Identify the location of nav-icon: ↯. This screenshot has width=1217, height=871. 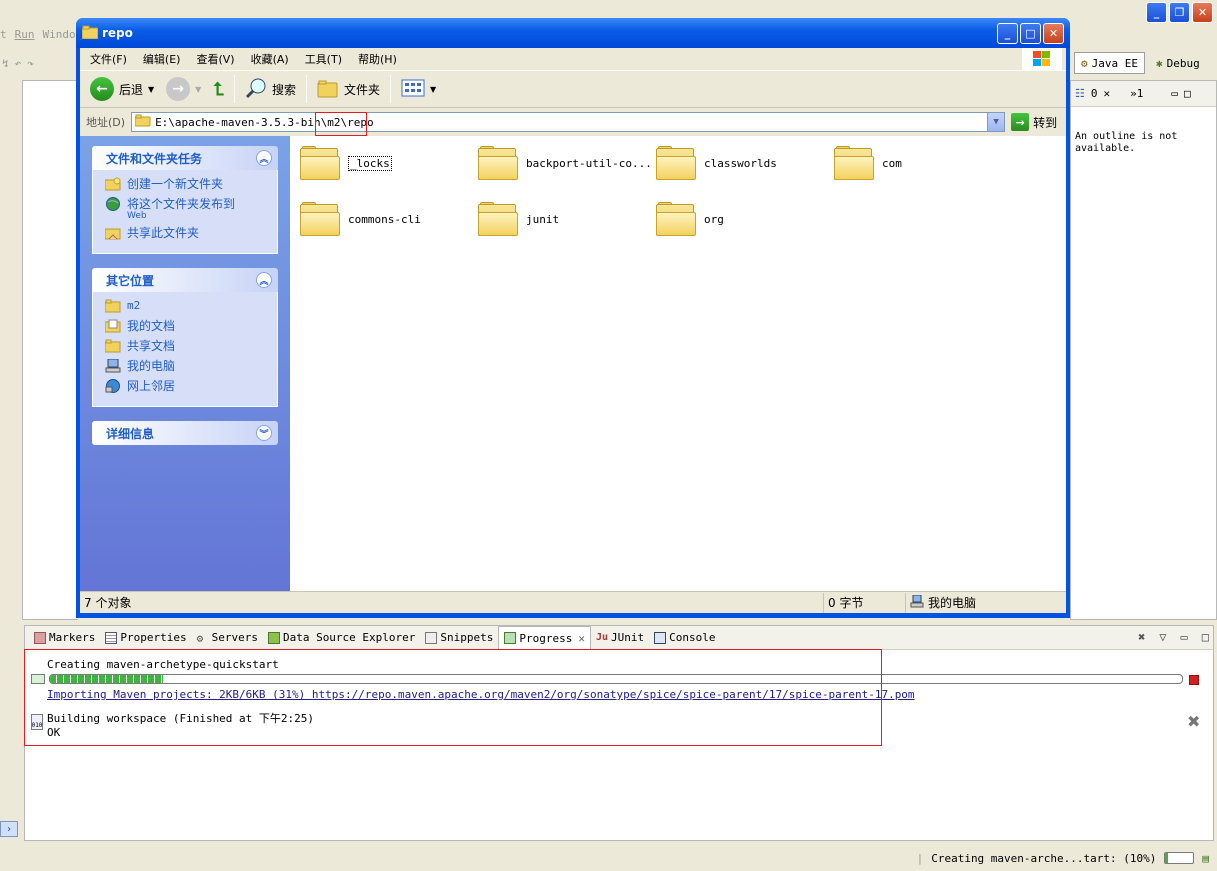
(5, 63).